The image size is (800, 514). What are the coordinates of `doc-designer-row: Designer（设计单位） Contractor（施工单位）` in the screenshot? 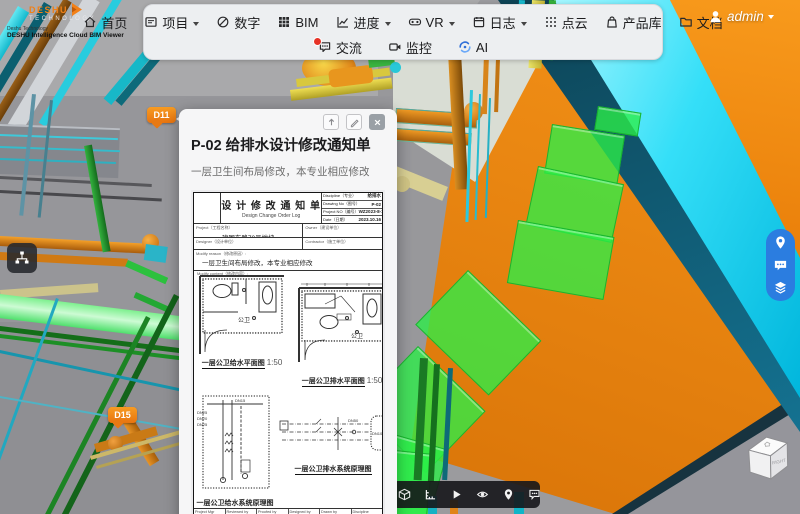 It's located at (288, 244).